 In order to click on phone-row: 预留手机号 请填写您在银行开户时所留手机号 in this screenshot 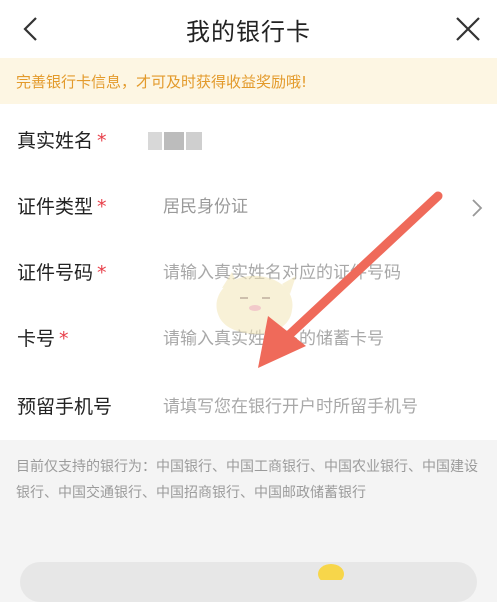, I will do `click(248, 407)`.